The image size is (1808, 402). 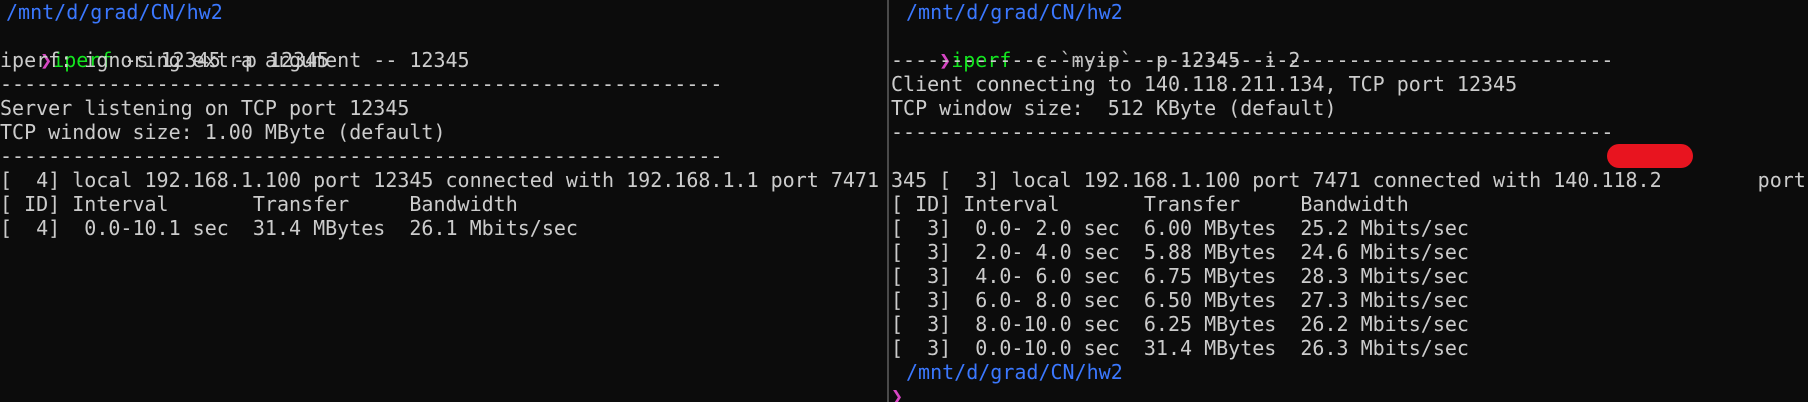 What do you see at coordinates (205, 108) in the screenshot?
I see `output-listening: Server listening on TCP port 12345` at bounding box center [205, 108].